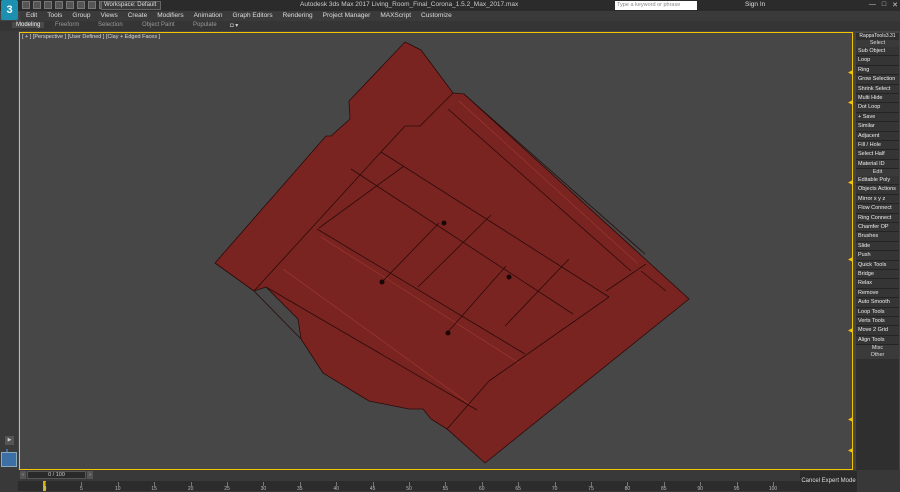 The height and width of the screenshot is (492, 900). Describe the element at coordinates (56, 475) in the screenshot. I see `time-slider: 0 / 100` at that location.